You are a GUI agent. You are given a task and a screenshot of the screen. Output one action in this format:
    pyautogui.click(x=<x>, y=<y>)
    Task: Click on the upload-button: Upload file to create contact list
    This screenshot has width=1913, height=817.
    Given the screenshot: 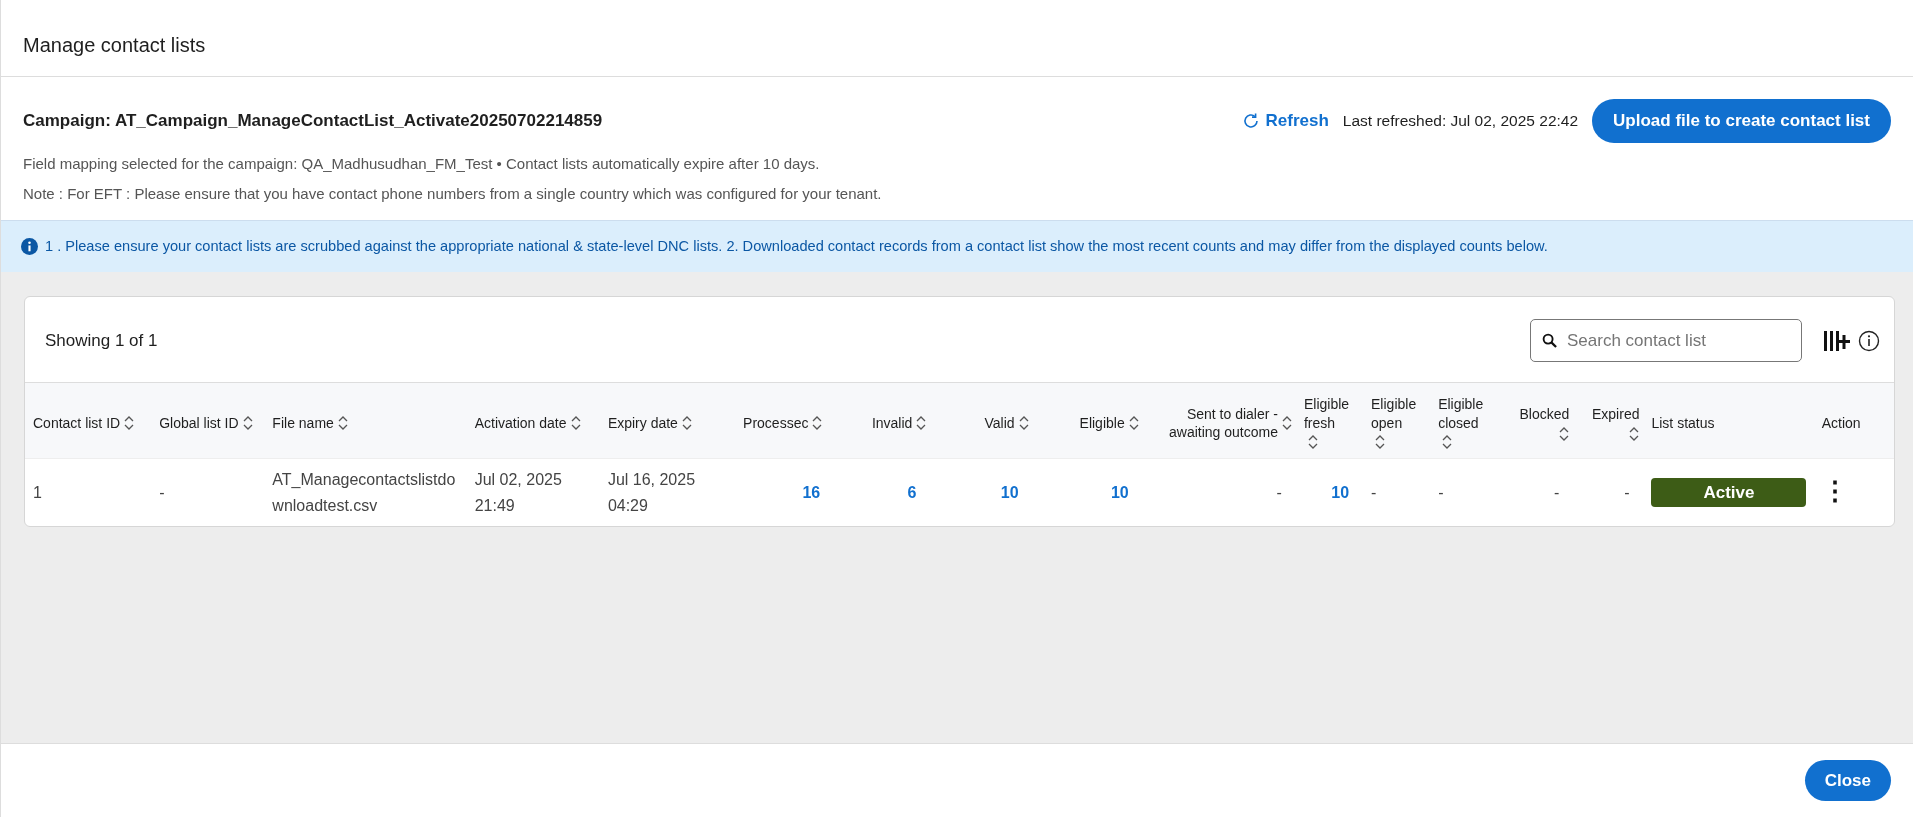 What is the action you would take?
    pyautogui.click(x=1741, y=121)
    